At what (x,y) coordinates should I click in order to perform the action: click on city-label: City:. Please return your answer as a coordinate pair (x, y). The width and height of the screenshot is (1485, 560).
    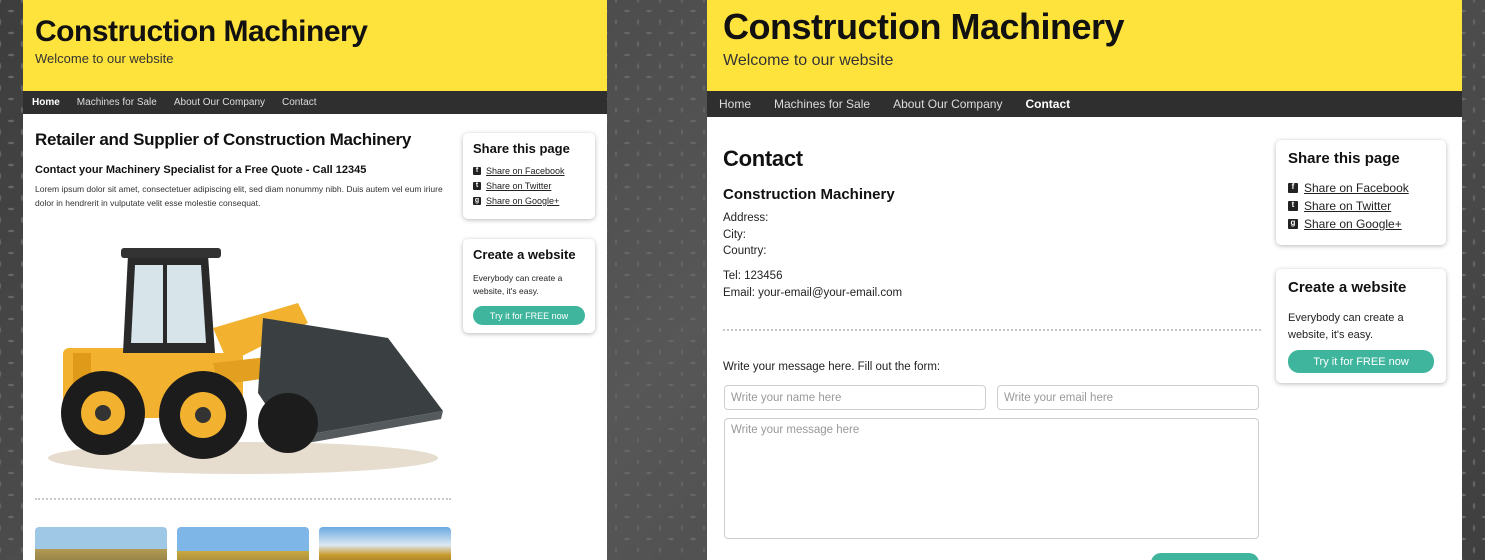
    Looking at the image, I should click on (734, 234).